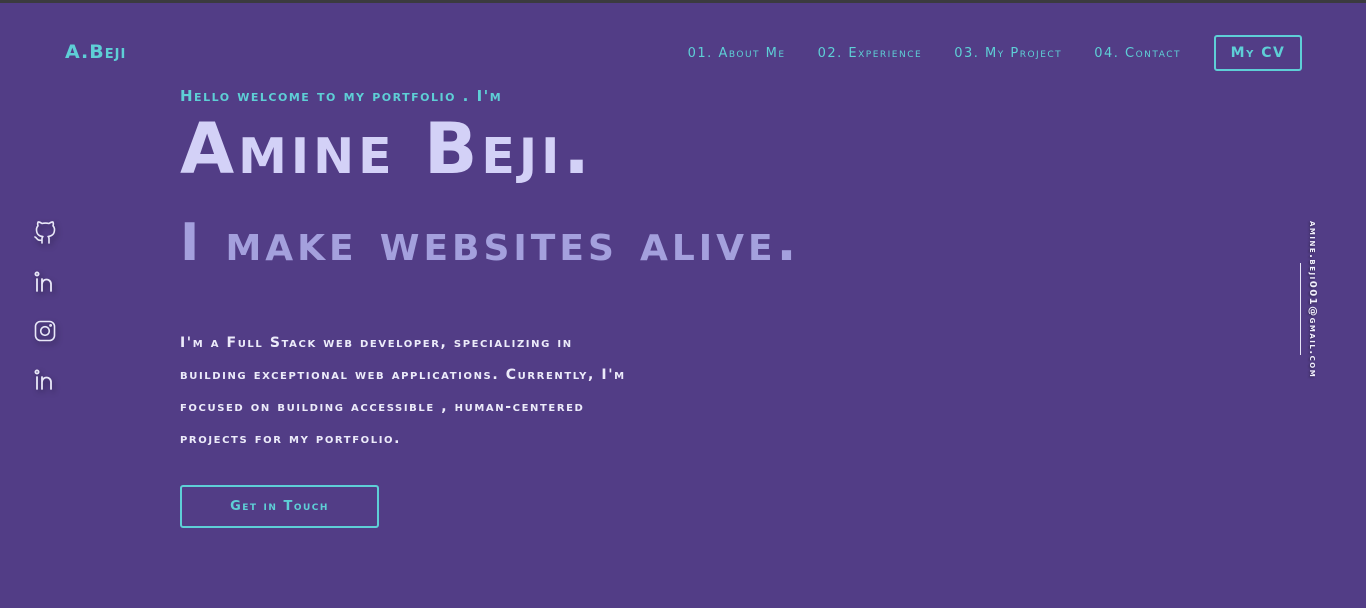 The height and width of the screenshot is (608, 1366). I want to click on email-divider, so click(1300, 309).